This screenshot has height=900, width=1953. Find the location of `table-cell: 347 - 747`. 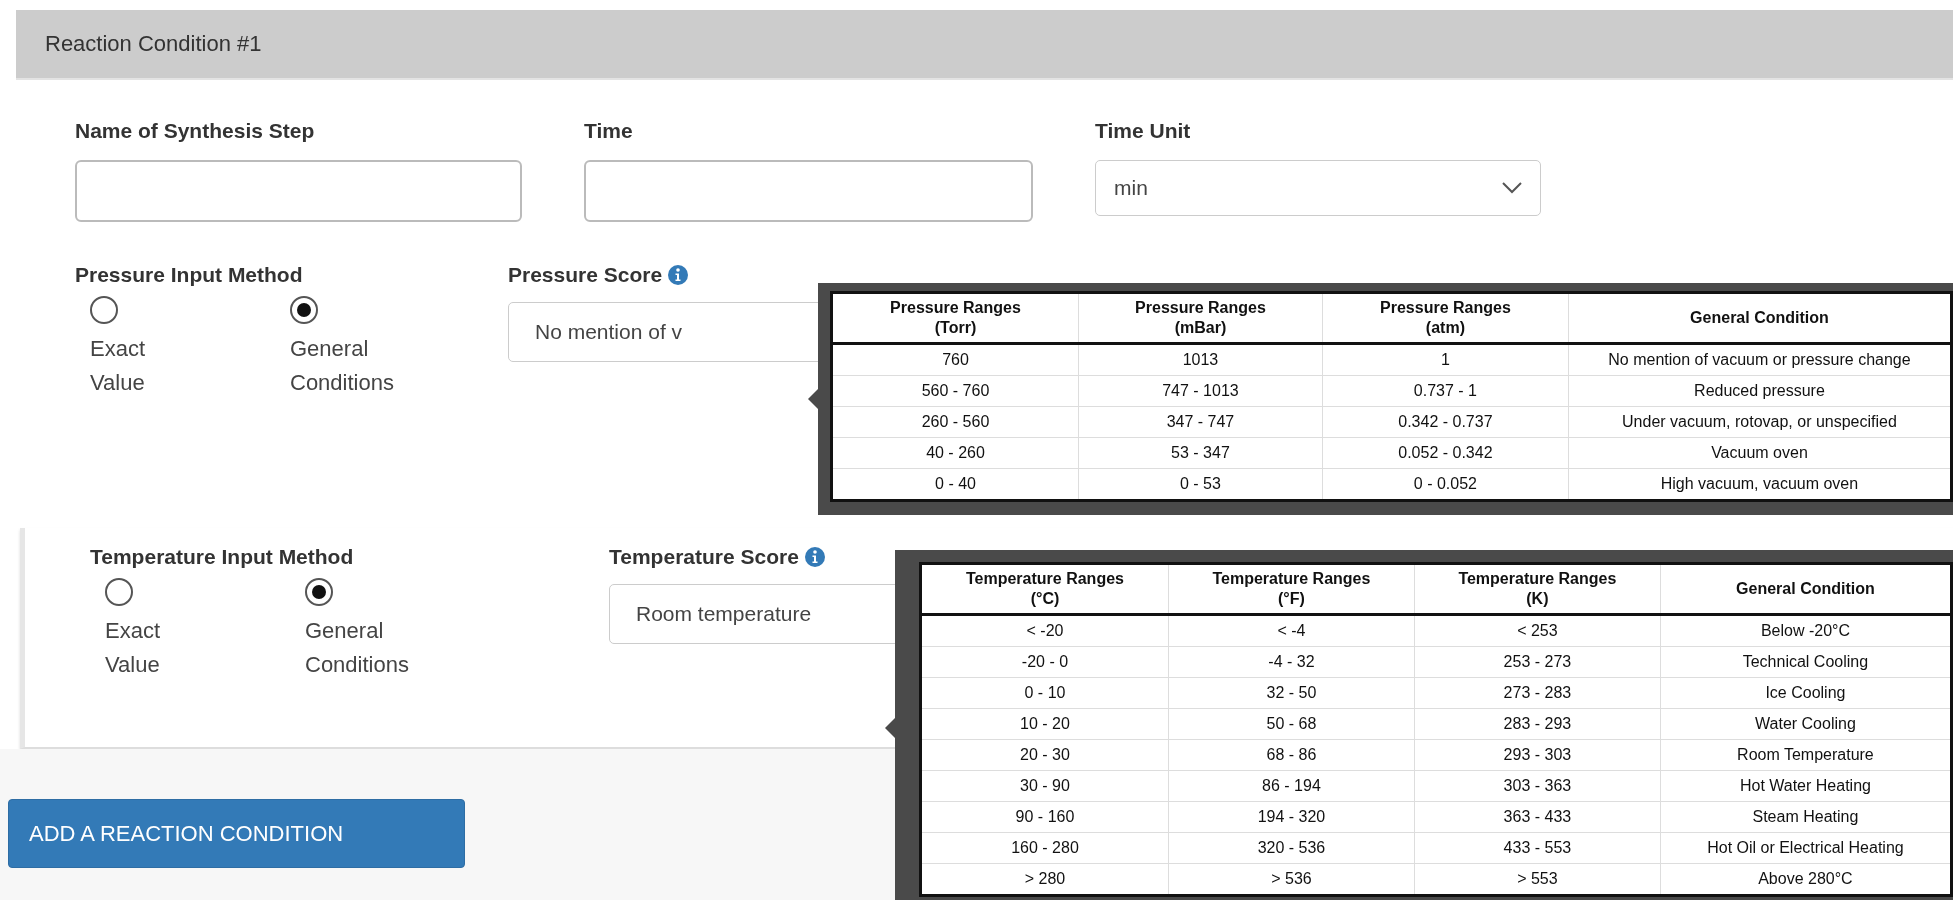

table-cell: 347 - 747 is located at coordinates (1200, 422).